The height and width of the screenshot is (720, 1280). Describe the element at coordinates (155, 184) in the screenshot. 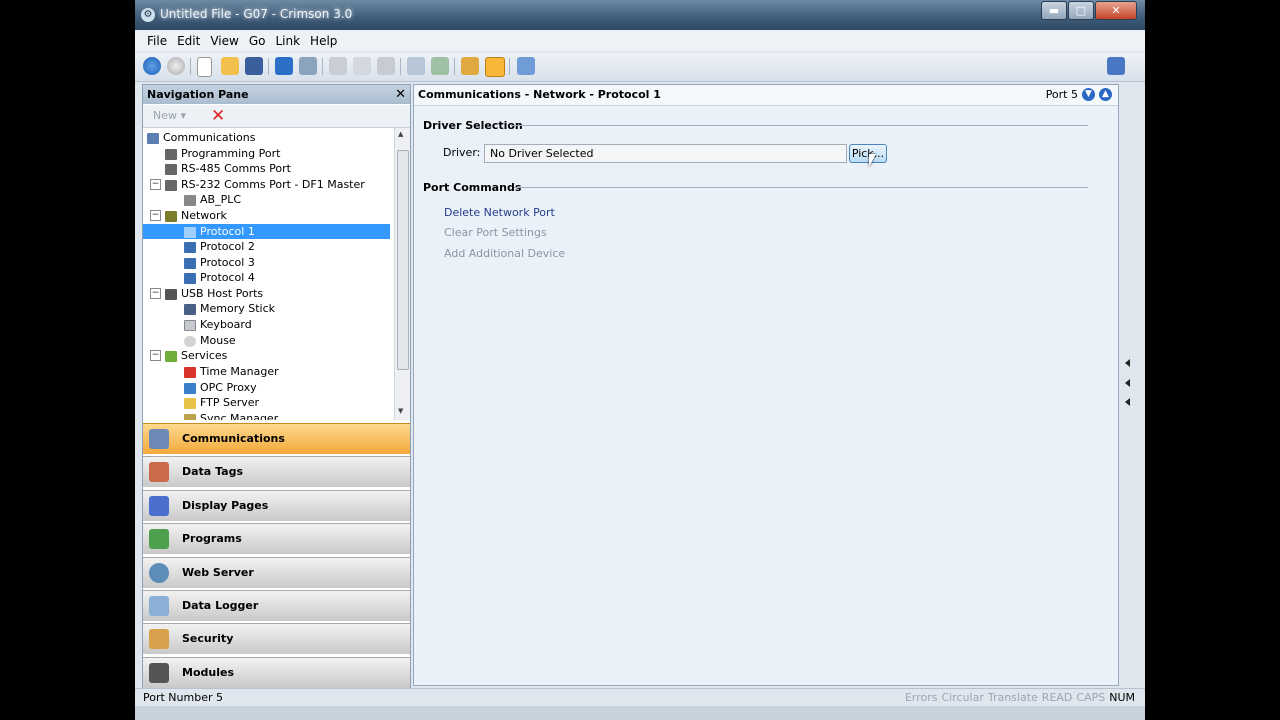

I see `expander-rs232: −` at that location.